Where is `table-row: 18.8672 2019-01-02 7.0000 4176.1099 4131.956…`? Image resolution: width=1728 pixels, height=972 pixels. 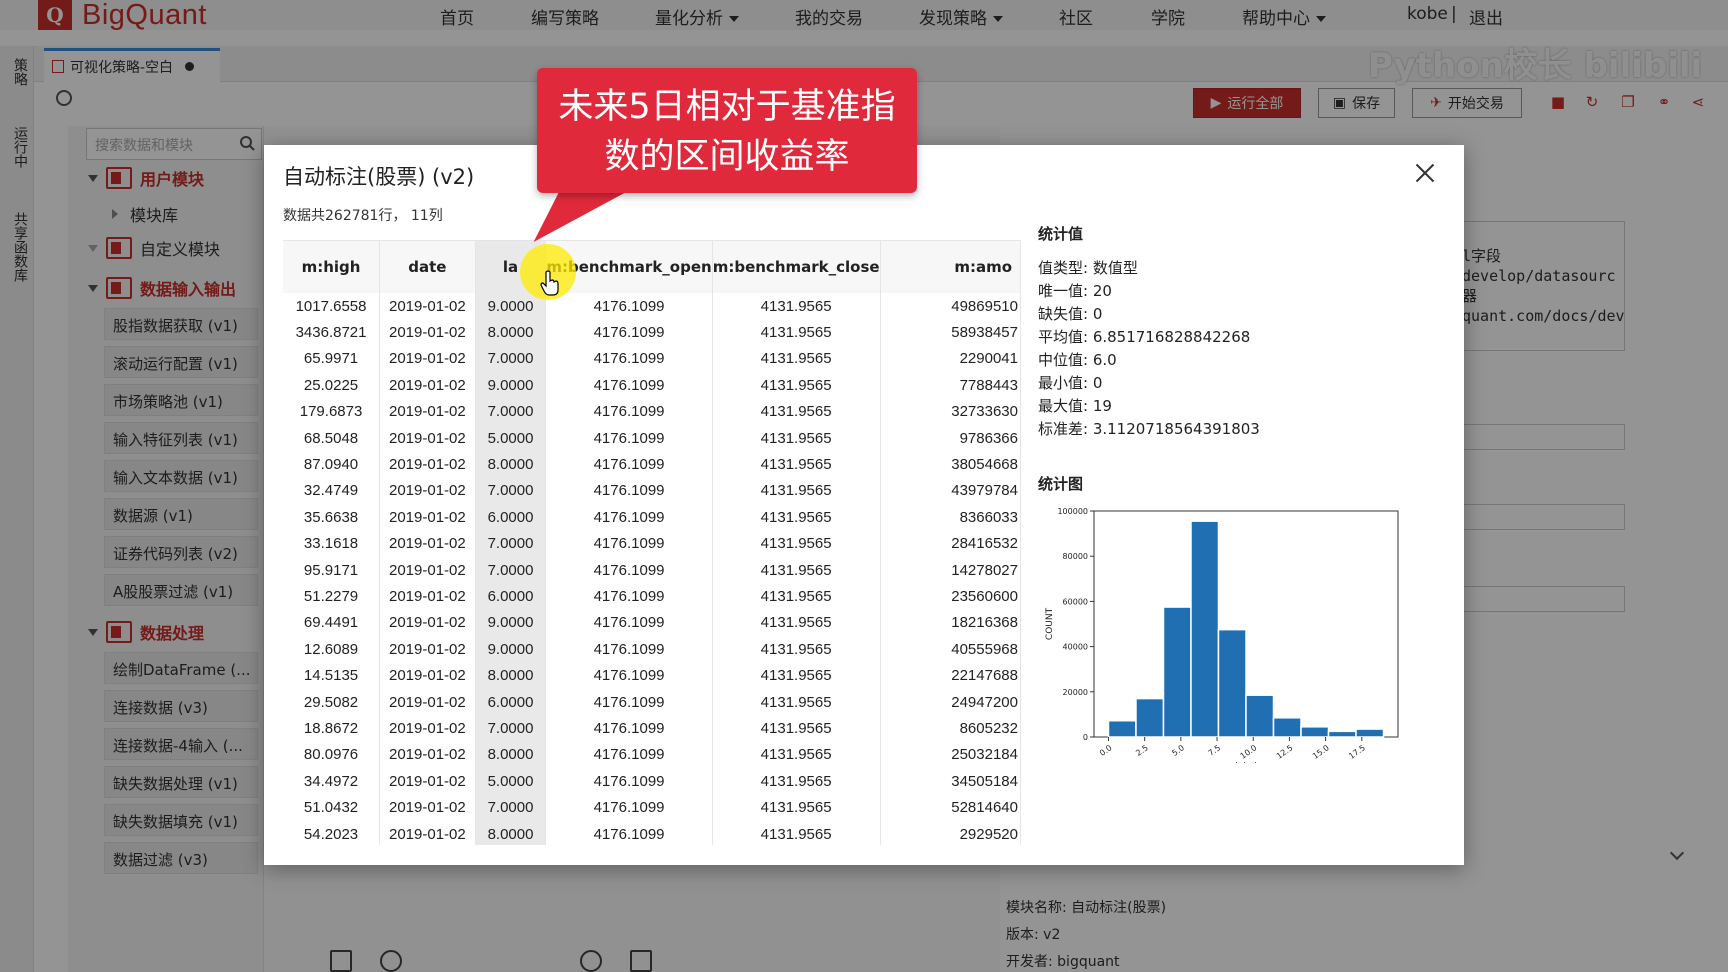 table-row: 18.8672 2019-01-02 7.0000 4176.1099 4131.956… is located at coordinates (652, 728).